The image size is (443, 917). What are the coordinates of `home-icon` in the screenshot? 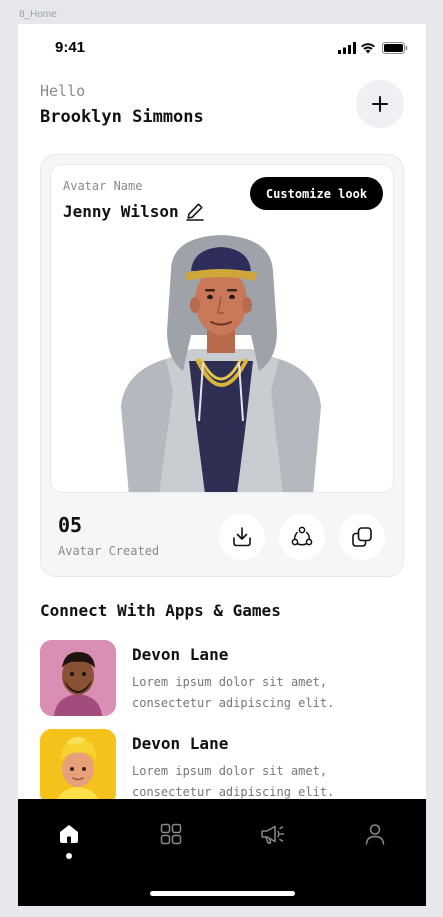 It's located at (69, 834).